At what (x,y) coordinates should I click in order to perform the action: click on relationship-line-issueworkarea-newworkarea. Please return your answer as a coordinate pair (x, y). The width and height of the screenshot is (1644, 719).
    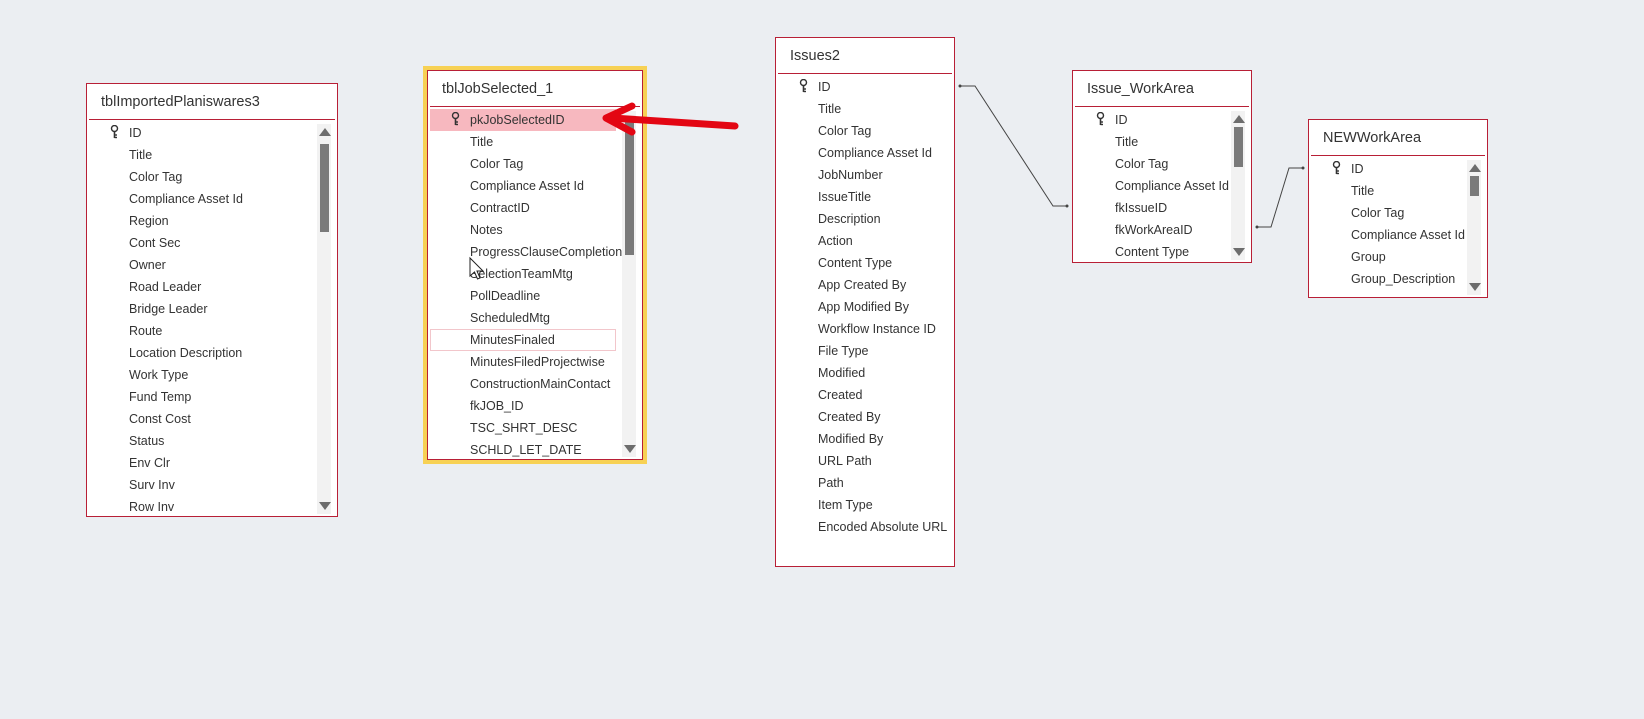
    Looking at the image, I should click on (1280, 197).